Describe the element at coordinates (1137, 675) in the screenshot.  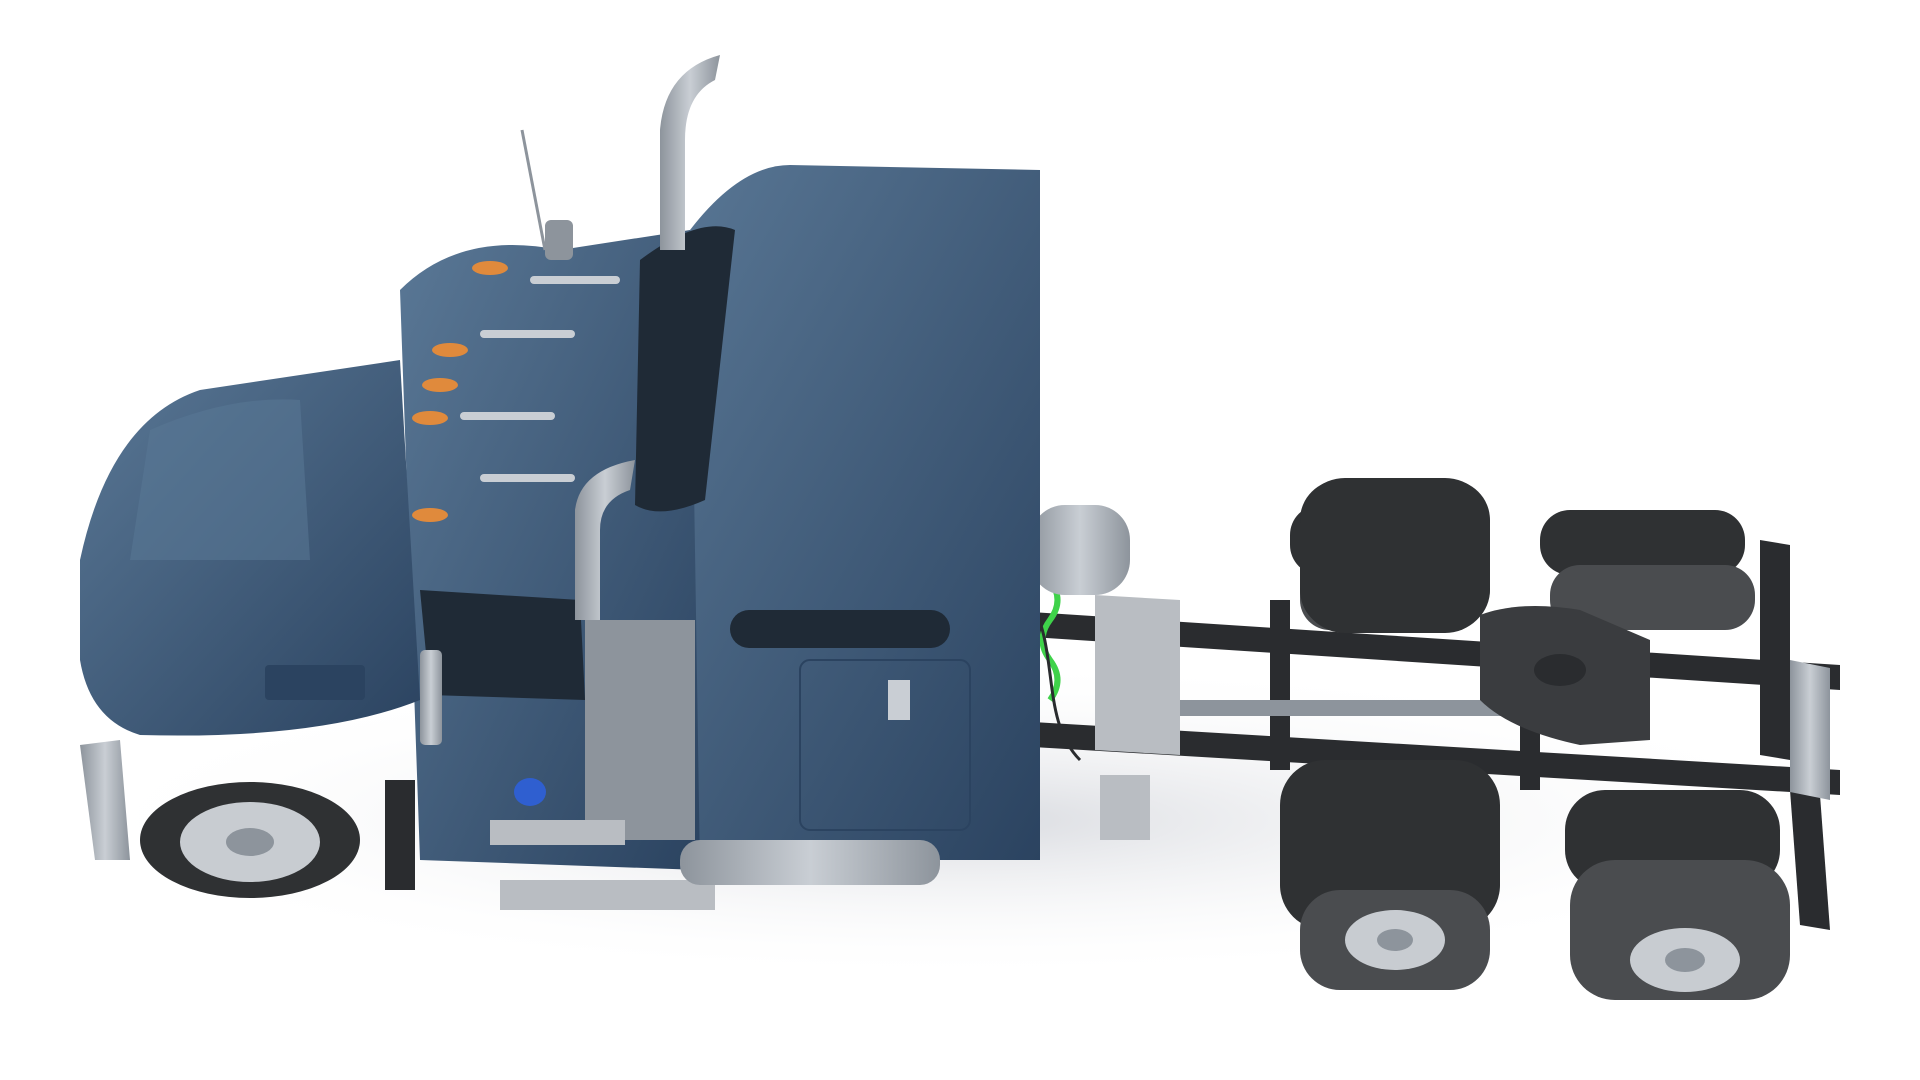
I see `deck-plate-surface` at that location.